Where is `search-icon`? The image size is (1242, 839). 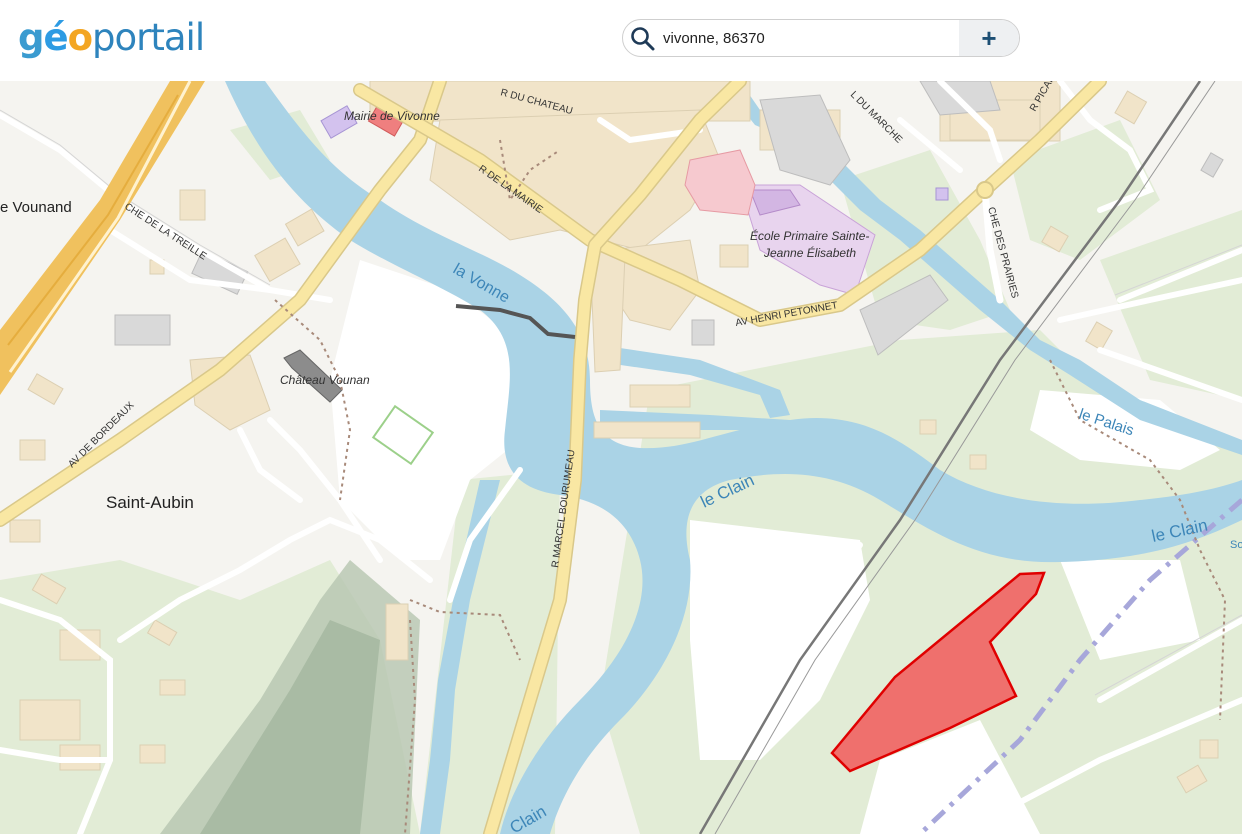 search-icon is located at coordinates (643, 39).